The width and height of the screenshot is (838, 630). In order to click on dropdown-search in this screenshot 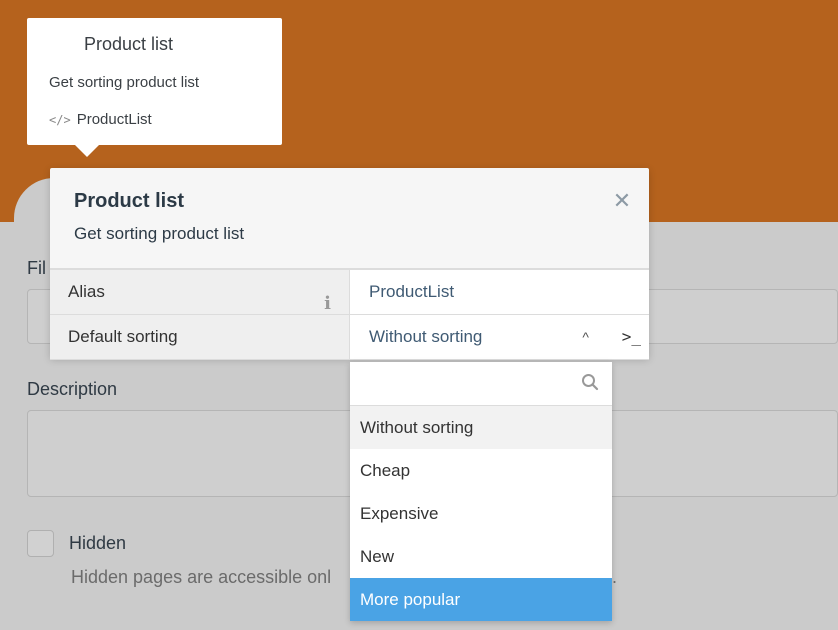, I will do `click(481, 384)`.